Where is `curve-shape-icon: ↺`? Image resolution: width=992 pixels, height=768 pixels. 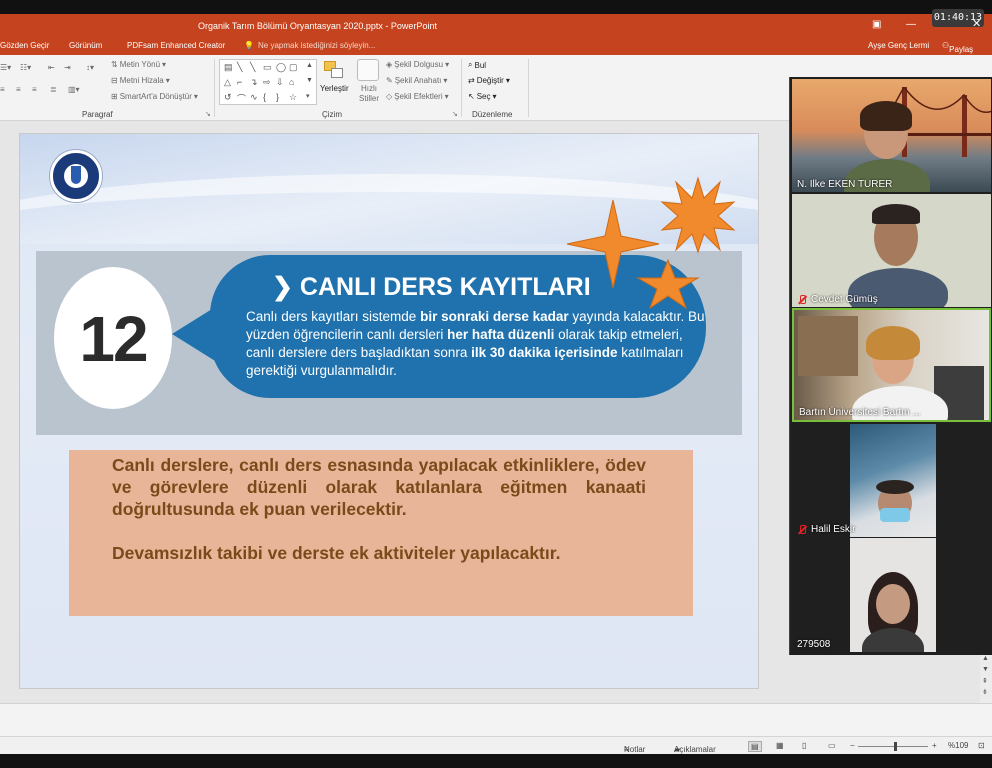
curve-shape-icon: ↺ is located at coordinates (228, 97).